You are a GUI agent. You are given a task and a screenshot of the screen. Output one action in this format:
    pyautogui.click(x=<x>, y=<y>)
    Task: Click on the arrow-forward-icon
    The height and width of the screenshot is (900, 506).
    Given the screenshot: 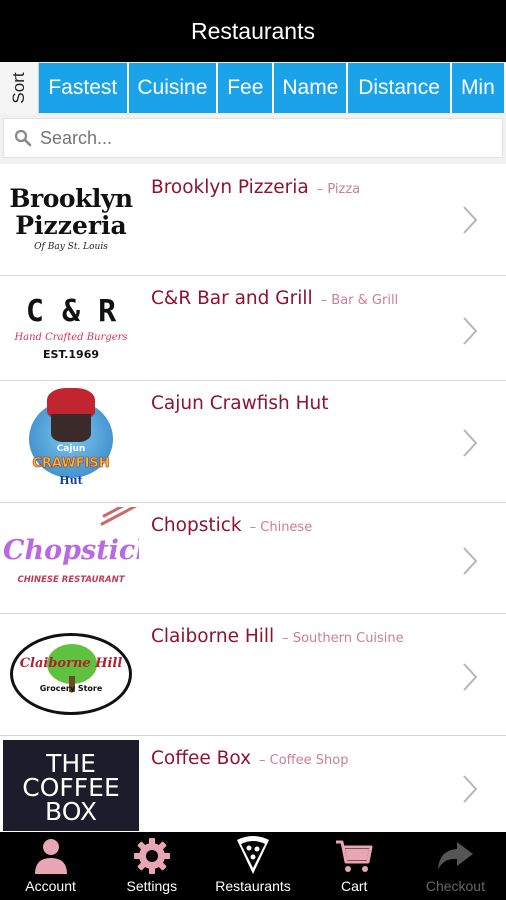 What is the action you would take?
    pyautogui.click(x=456, y=856)
    